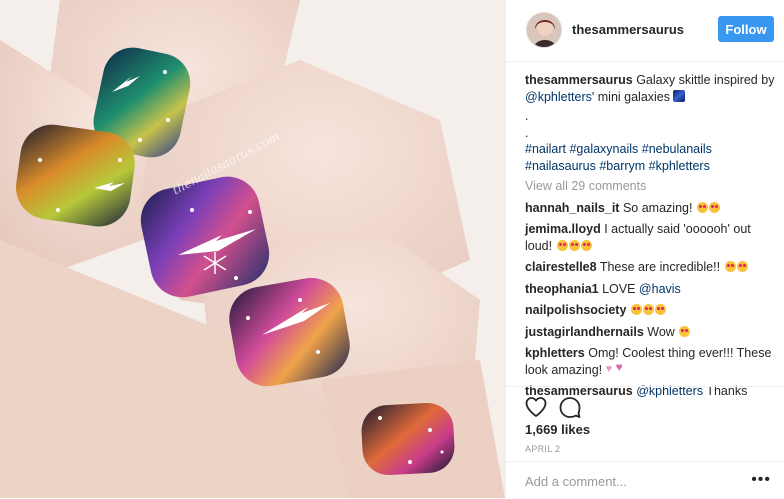 The height and width of the screenshot is (499, 784). Describe the element at coordinates (679, 95) in the screenshot. I see `milky-way-emoji-icon` at that location.